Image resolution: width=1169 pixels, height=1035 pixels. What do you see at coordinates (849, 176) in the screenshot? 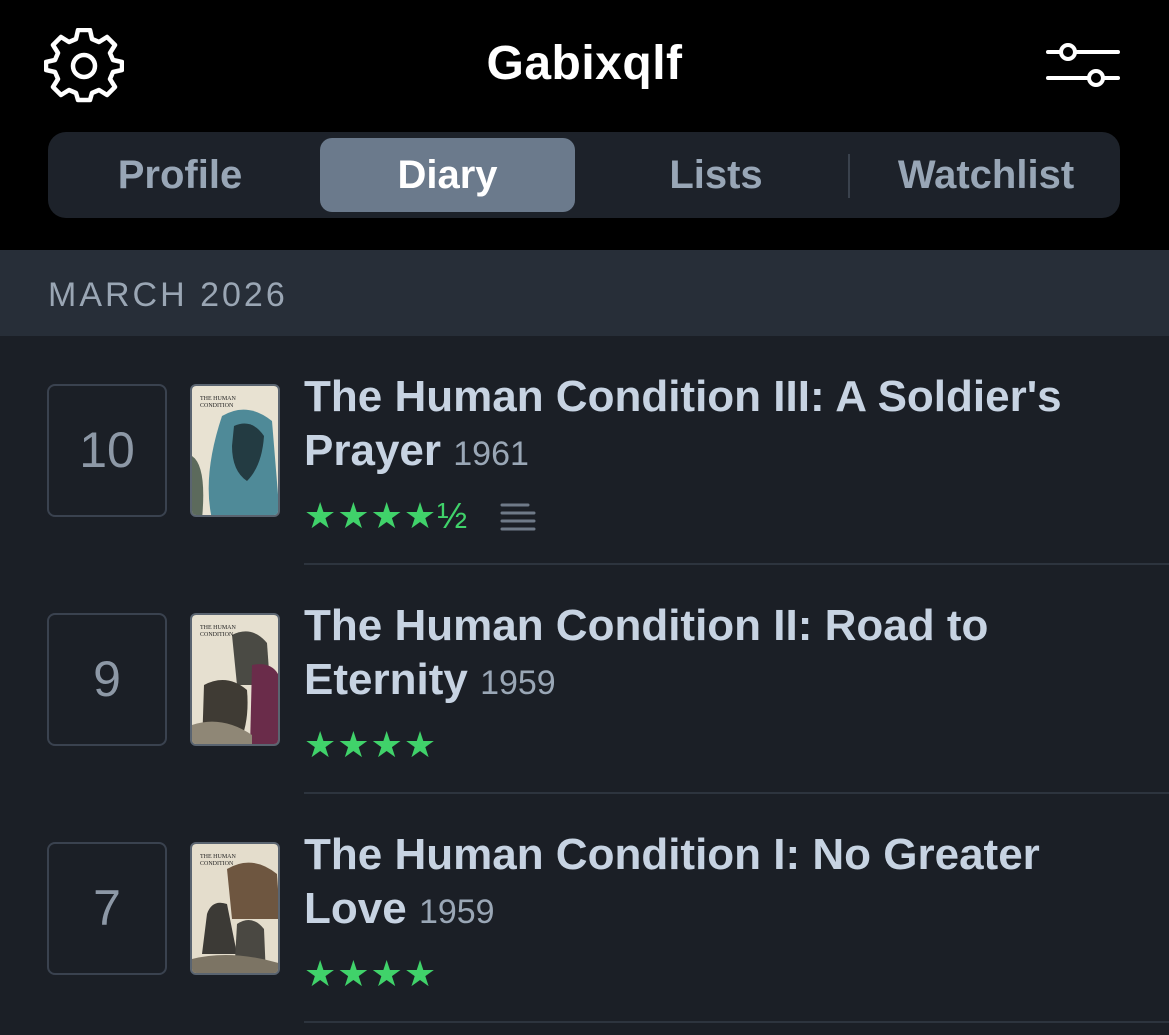
I see `tab-divider` at bounding box center [849, 176].